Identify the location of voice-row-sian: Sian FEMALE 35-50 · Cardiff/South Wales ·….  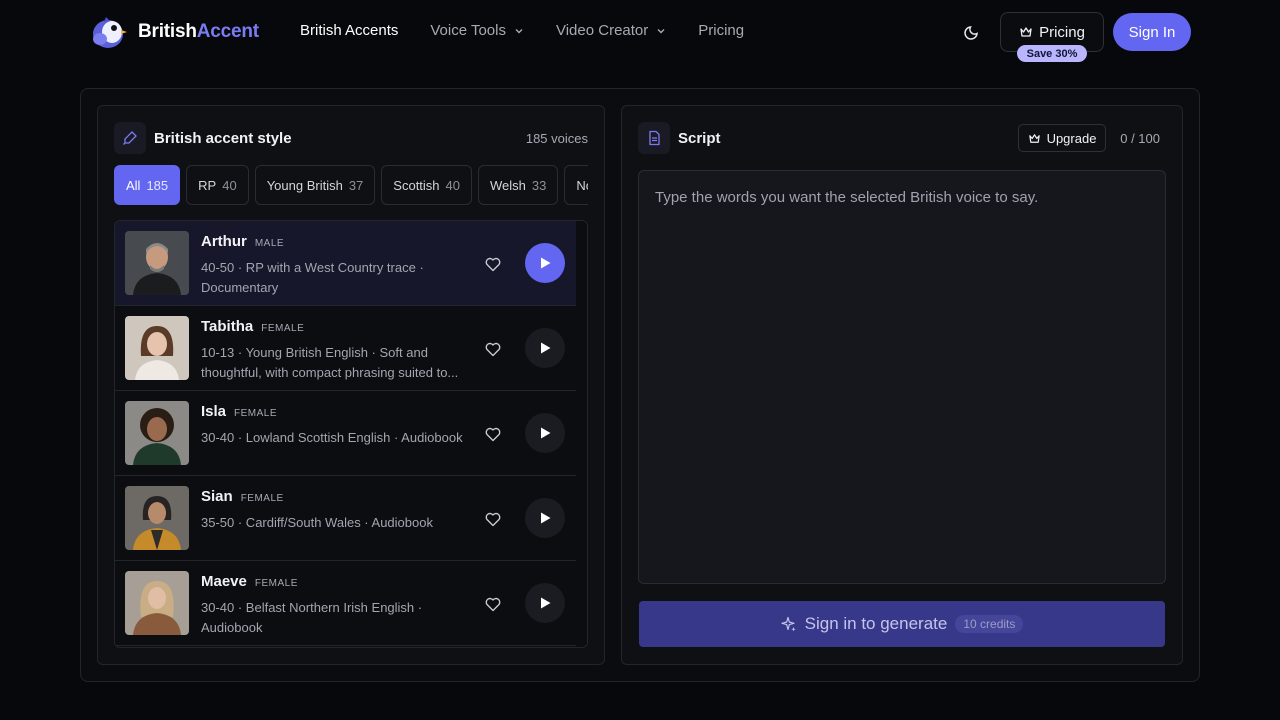
(345, 518).